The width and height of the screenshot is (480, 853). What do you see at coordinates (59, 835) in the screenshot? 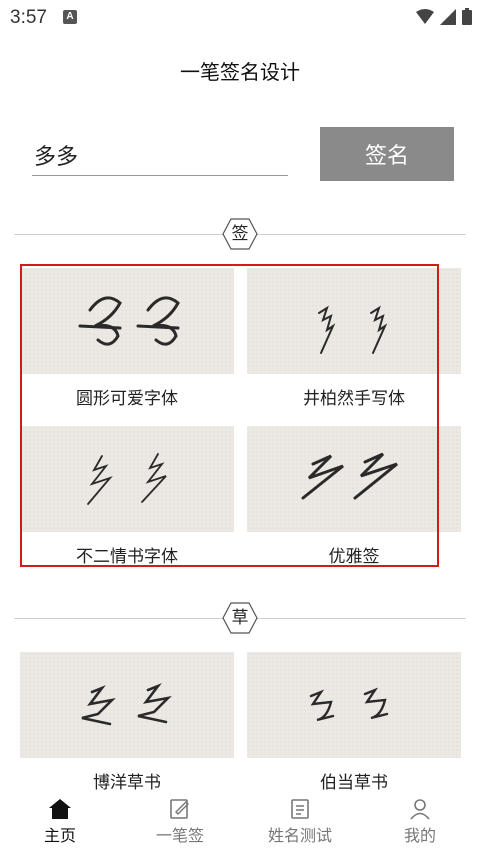
I see `nav-label: 主页` at bounding box center [59, 835].